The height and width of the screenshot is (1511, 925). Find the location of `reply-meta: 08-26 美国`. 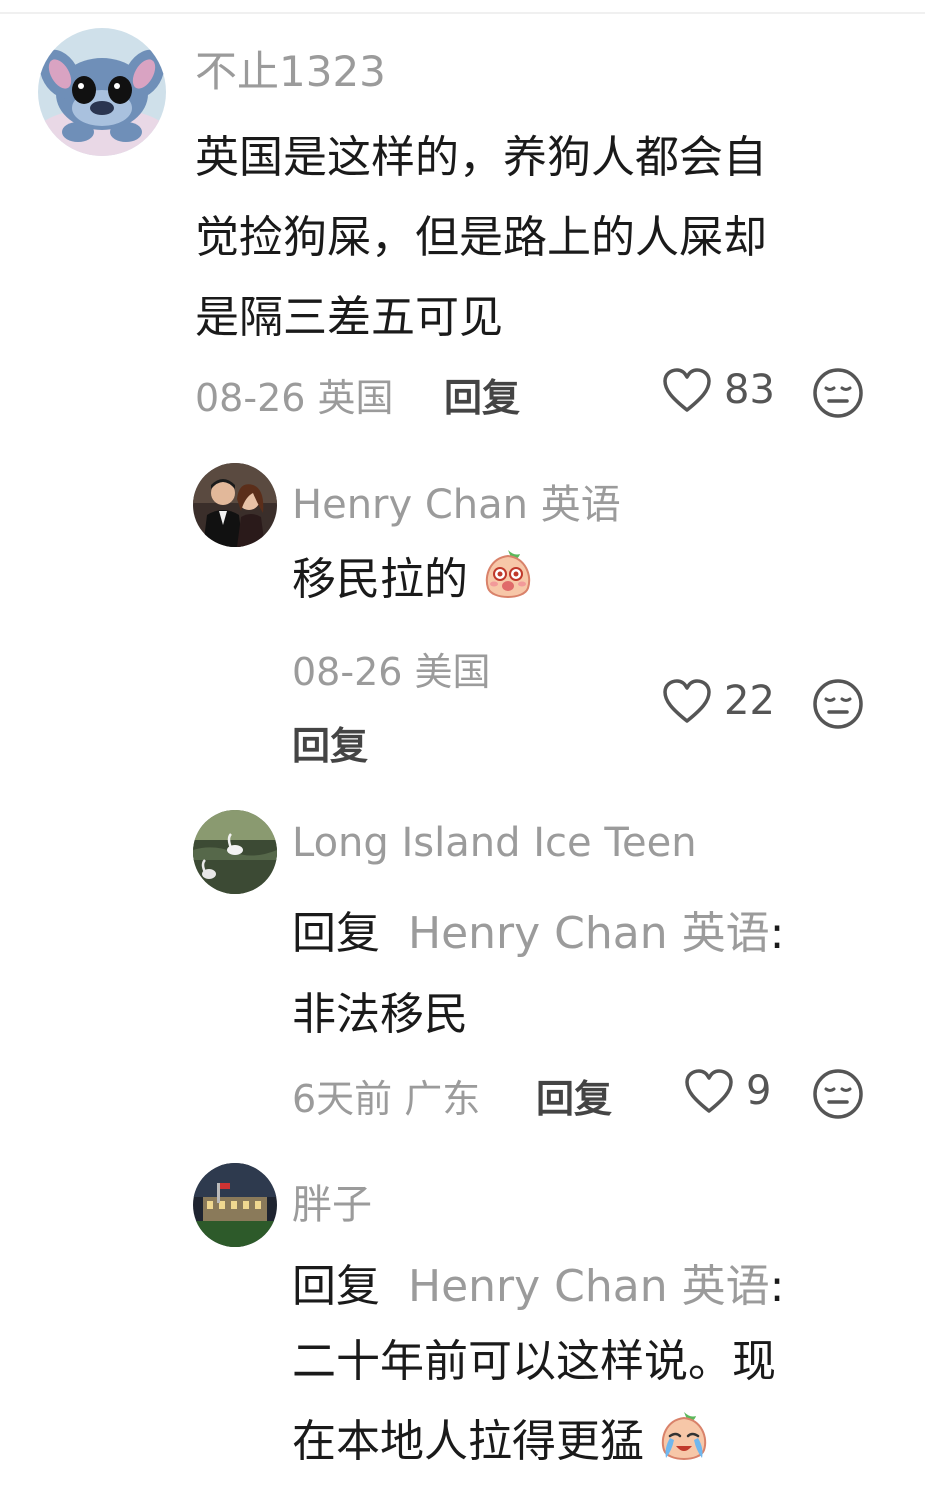

reply-meta: 08-26 美国 is located at coordinates (391, 668).